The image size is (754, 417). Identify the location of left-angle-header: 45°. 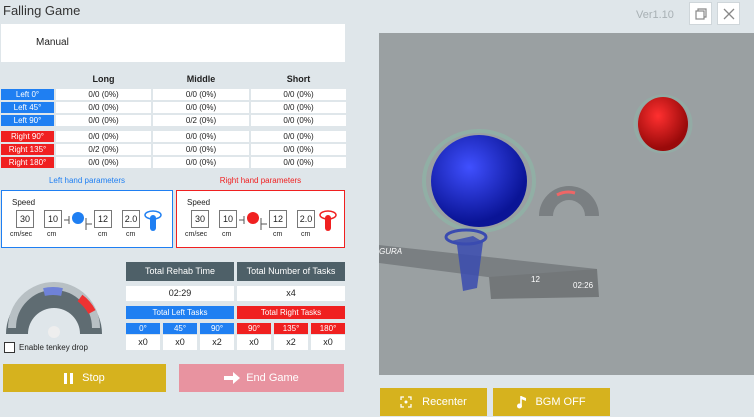
(180, 328).